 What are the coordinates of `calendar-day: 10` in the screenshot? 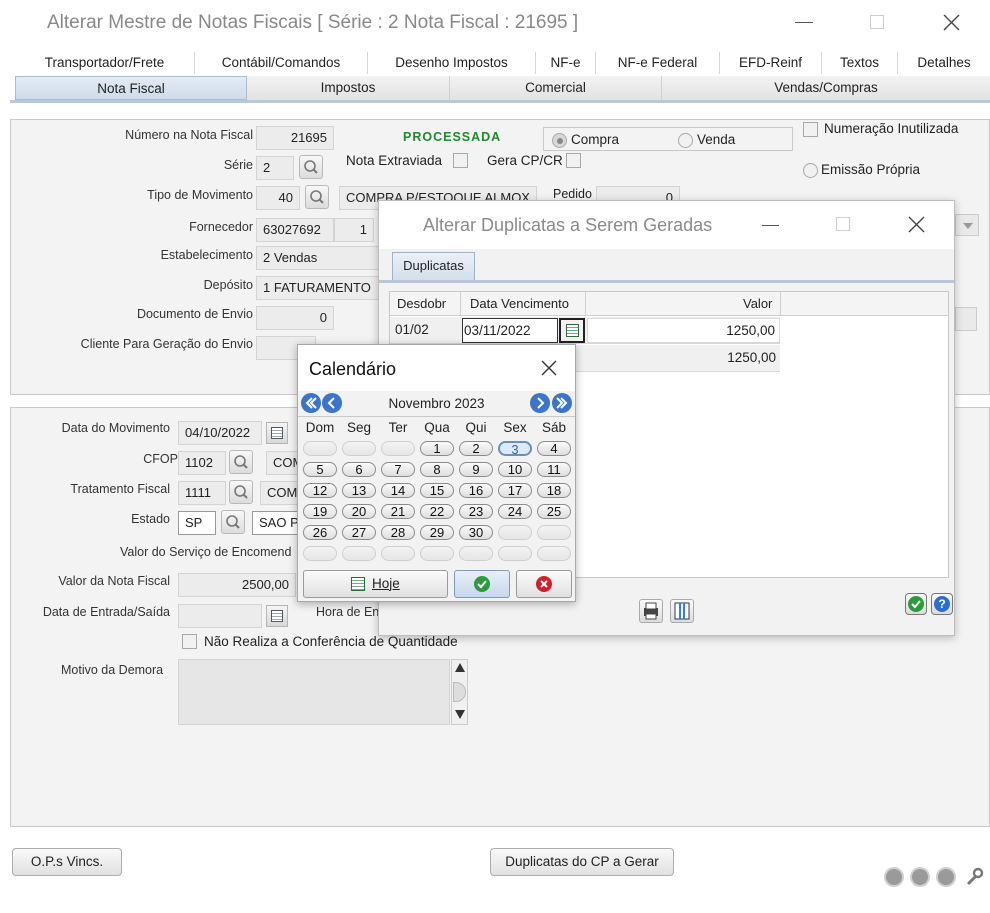 It's located at (515, 469).